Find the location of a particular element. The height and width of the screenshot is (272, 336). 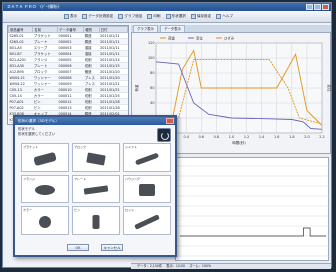

shape-option: フランジ is located at coordinates (45, 189).